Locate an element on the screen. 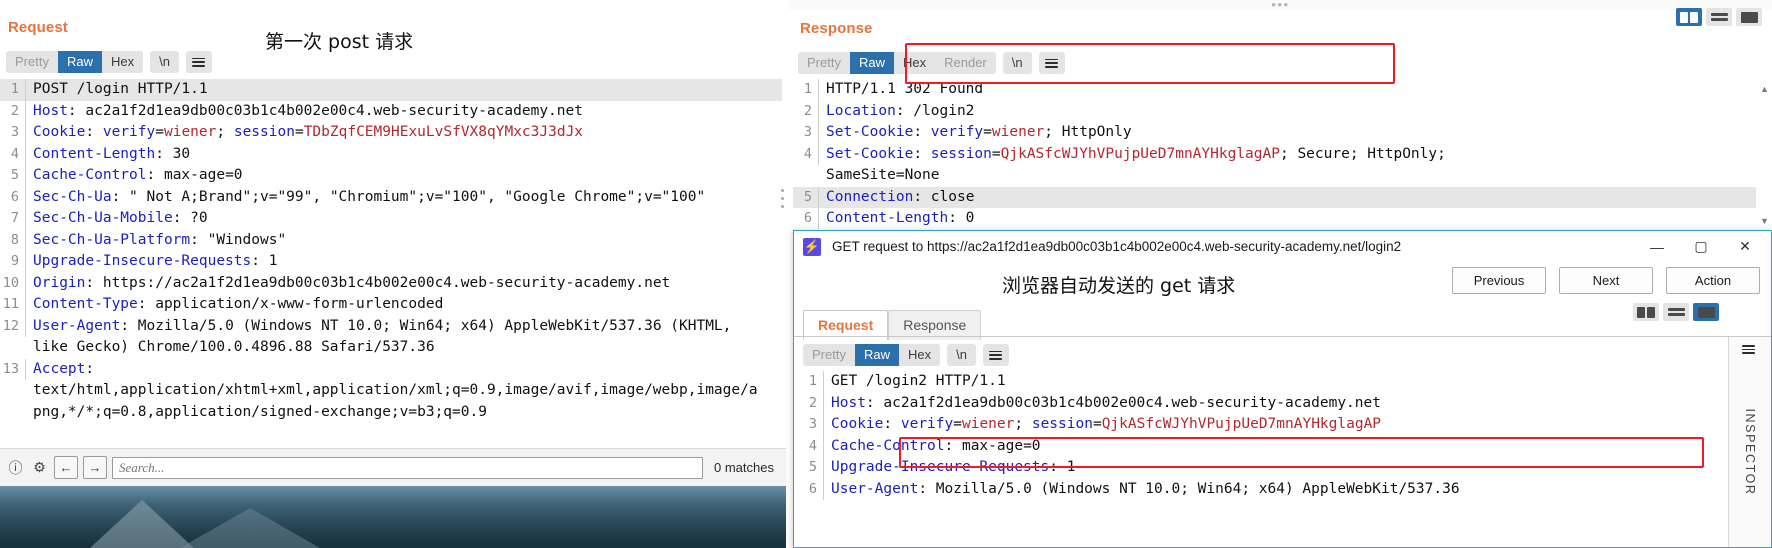 This screenshot has width=1772, height=548. code-line-text: Cache-Control: max-age=0 is located at coordinates (1275, 447).